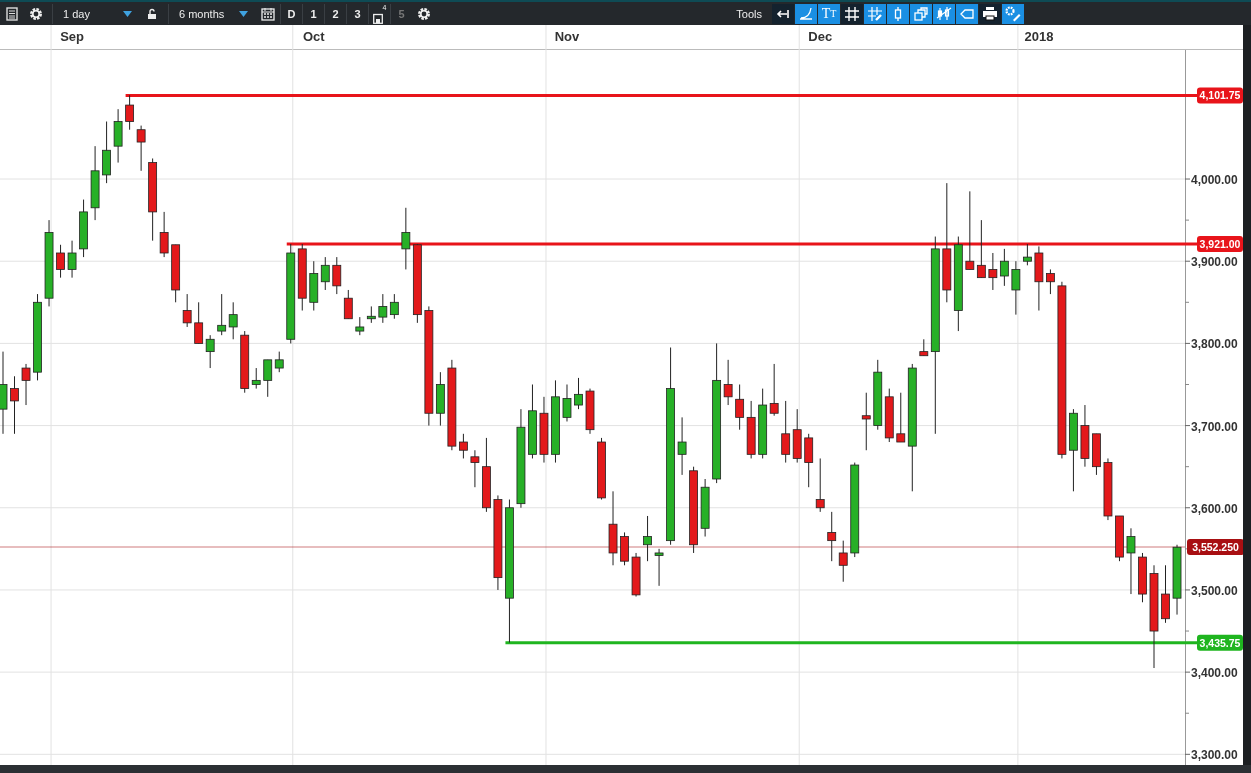 The width and height of the screenshot is (1251, 773). I want to click on y-tick-label: 3,300.00, so click(1214, 755).